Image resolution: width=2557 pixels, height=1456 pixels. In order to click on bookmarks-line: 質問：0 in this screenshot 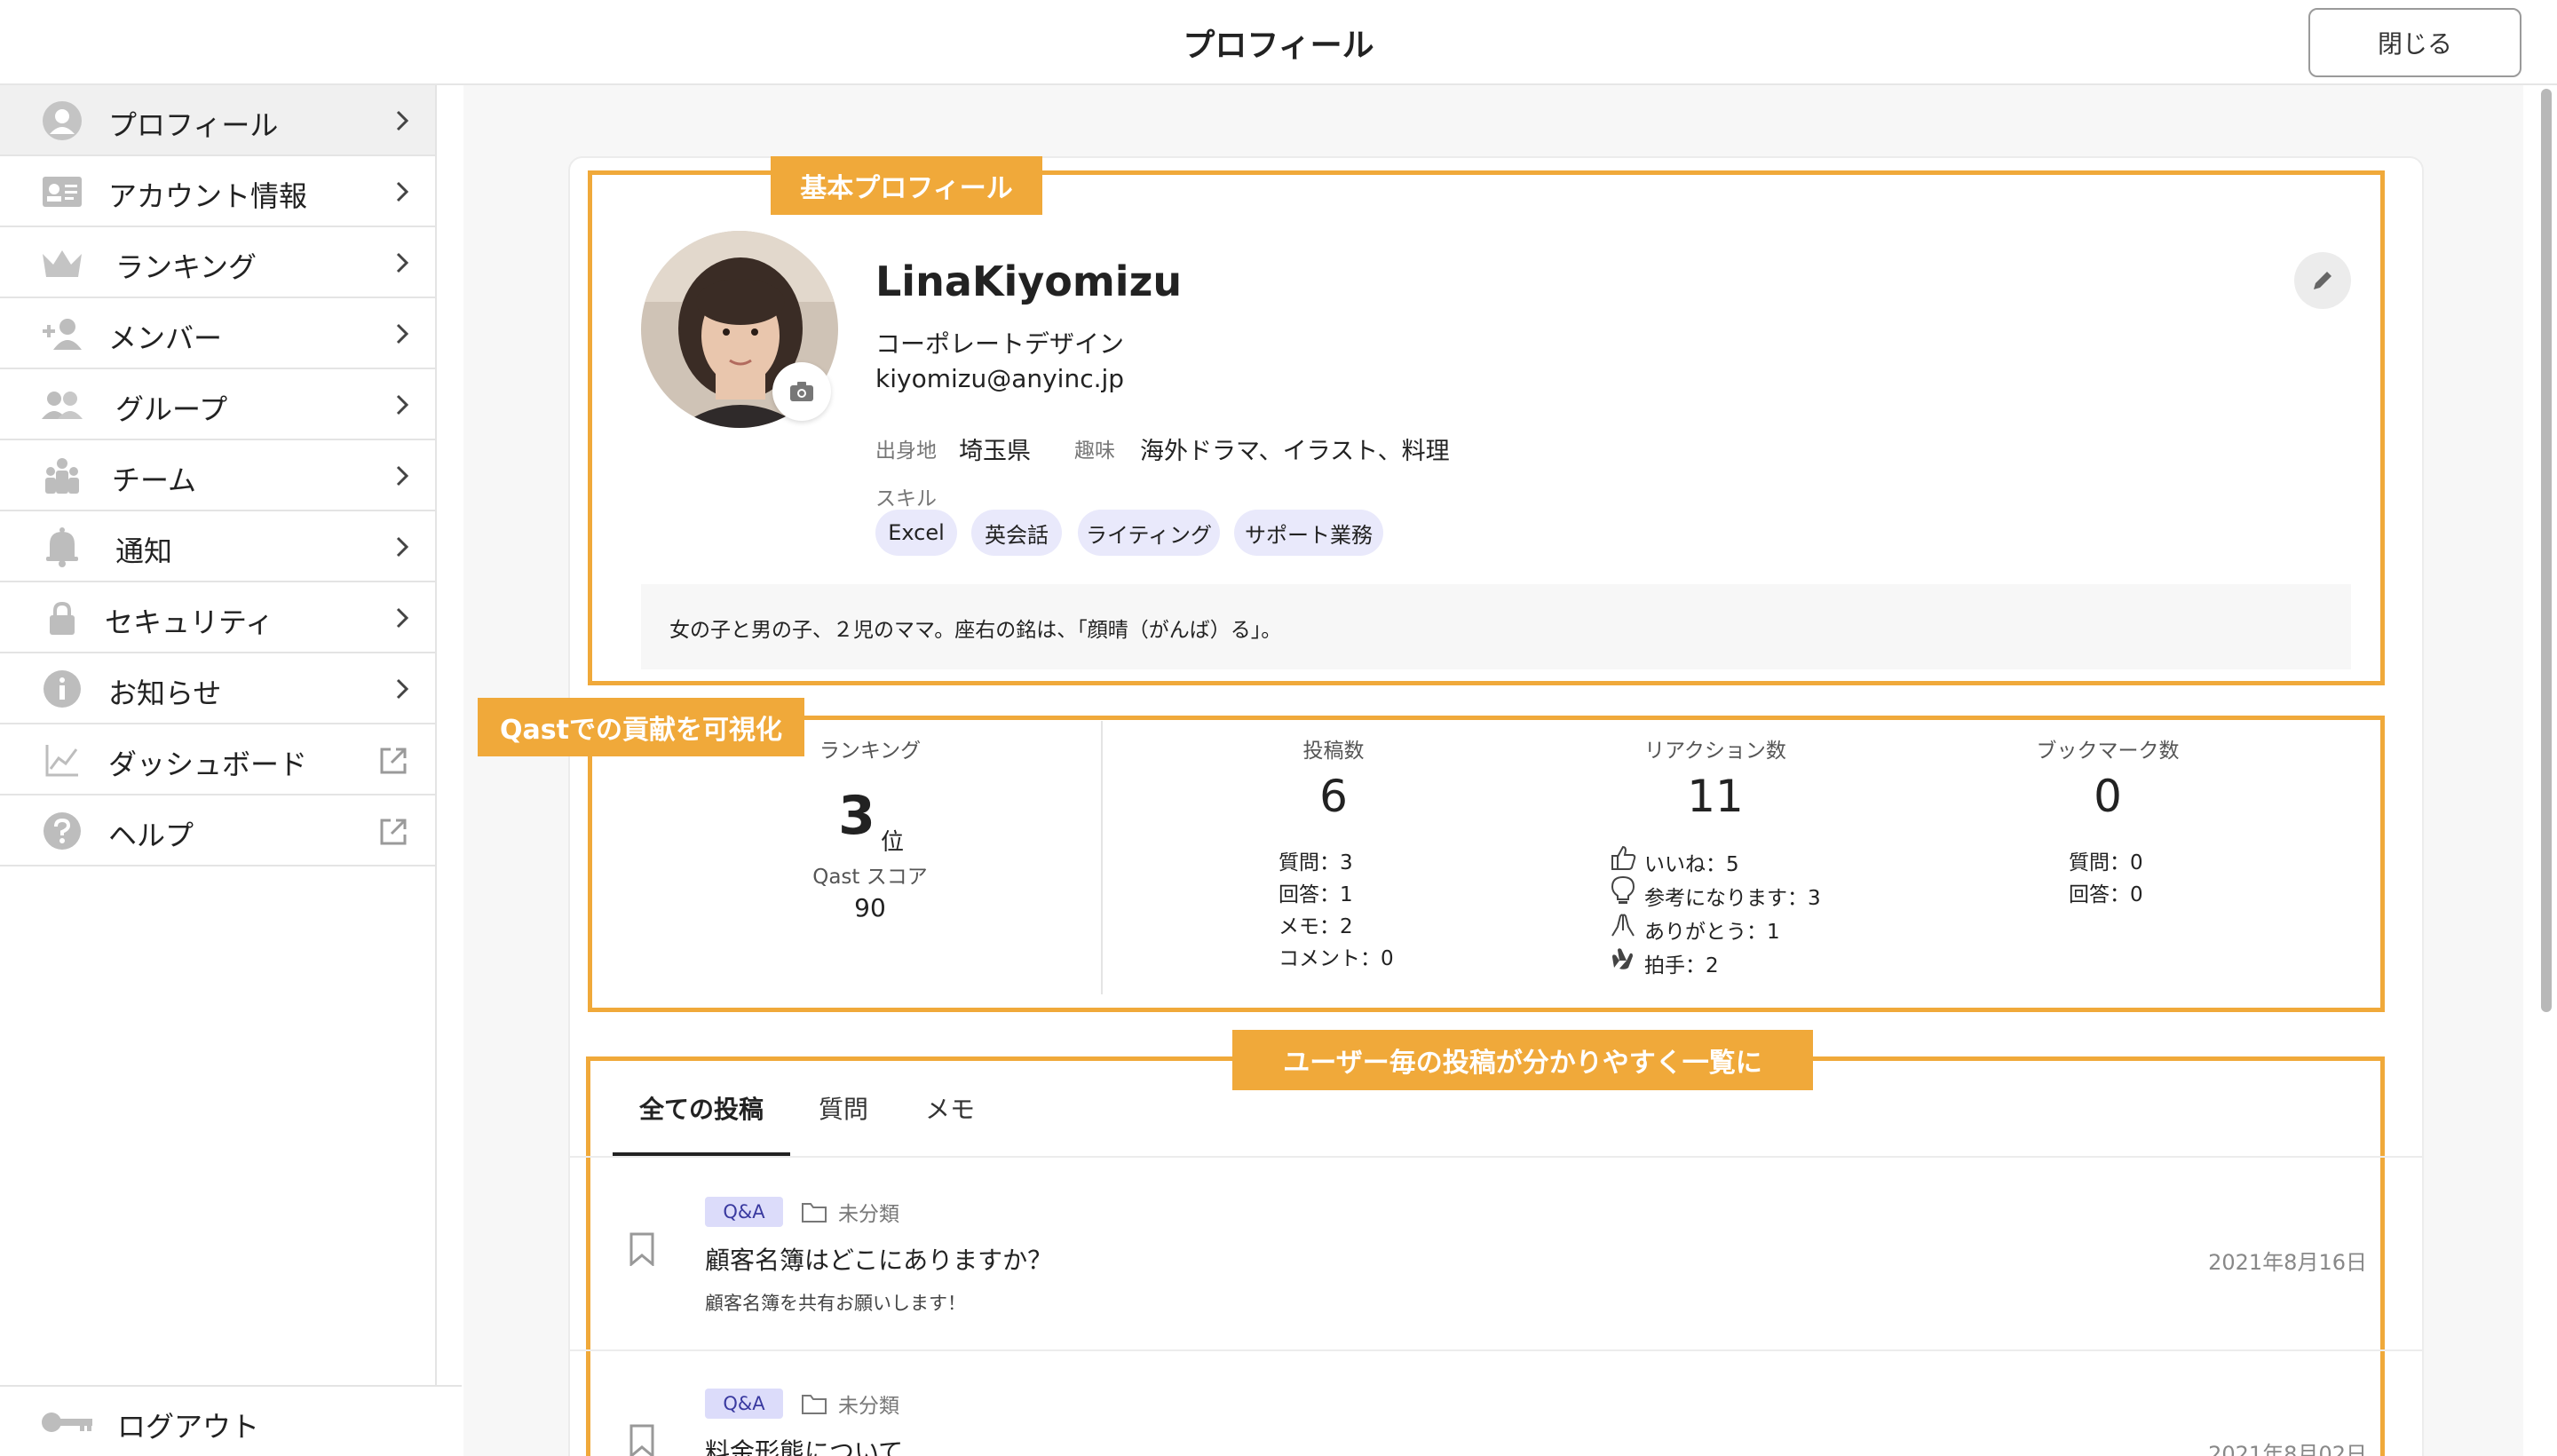, I will do `click(2106, 862)`.